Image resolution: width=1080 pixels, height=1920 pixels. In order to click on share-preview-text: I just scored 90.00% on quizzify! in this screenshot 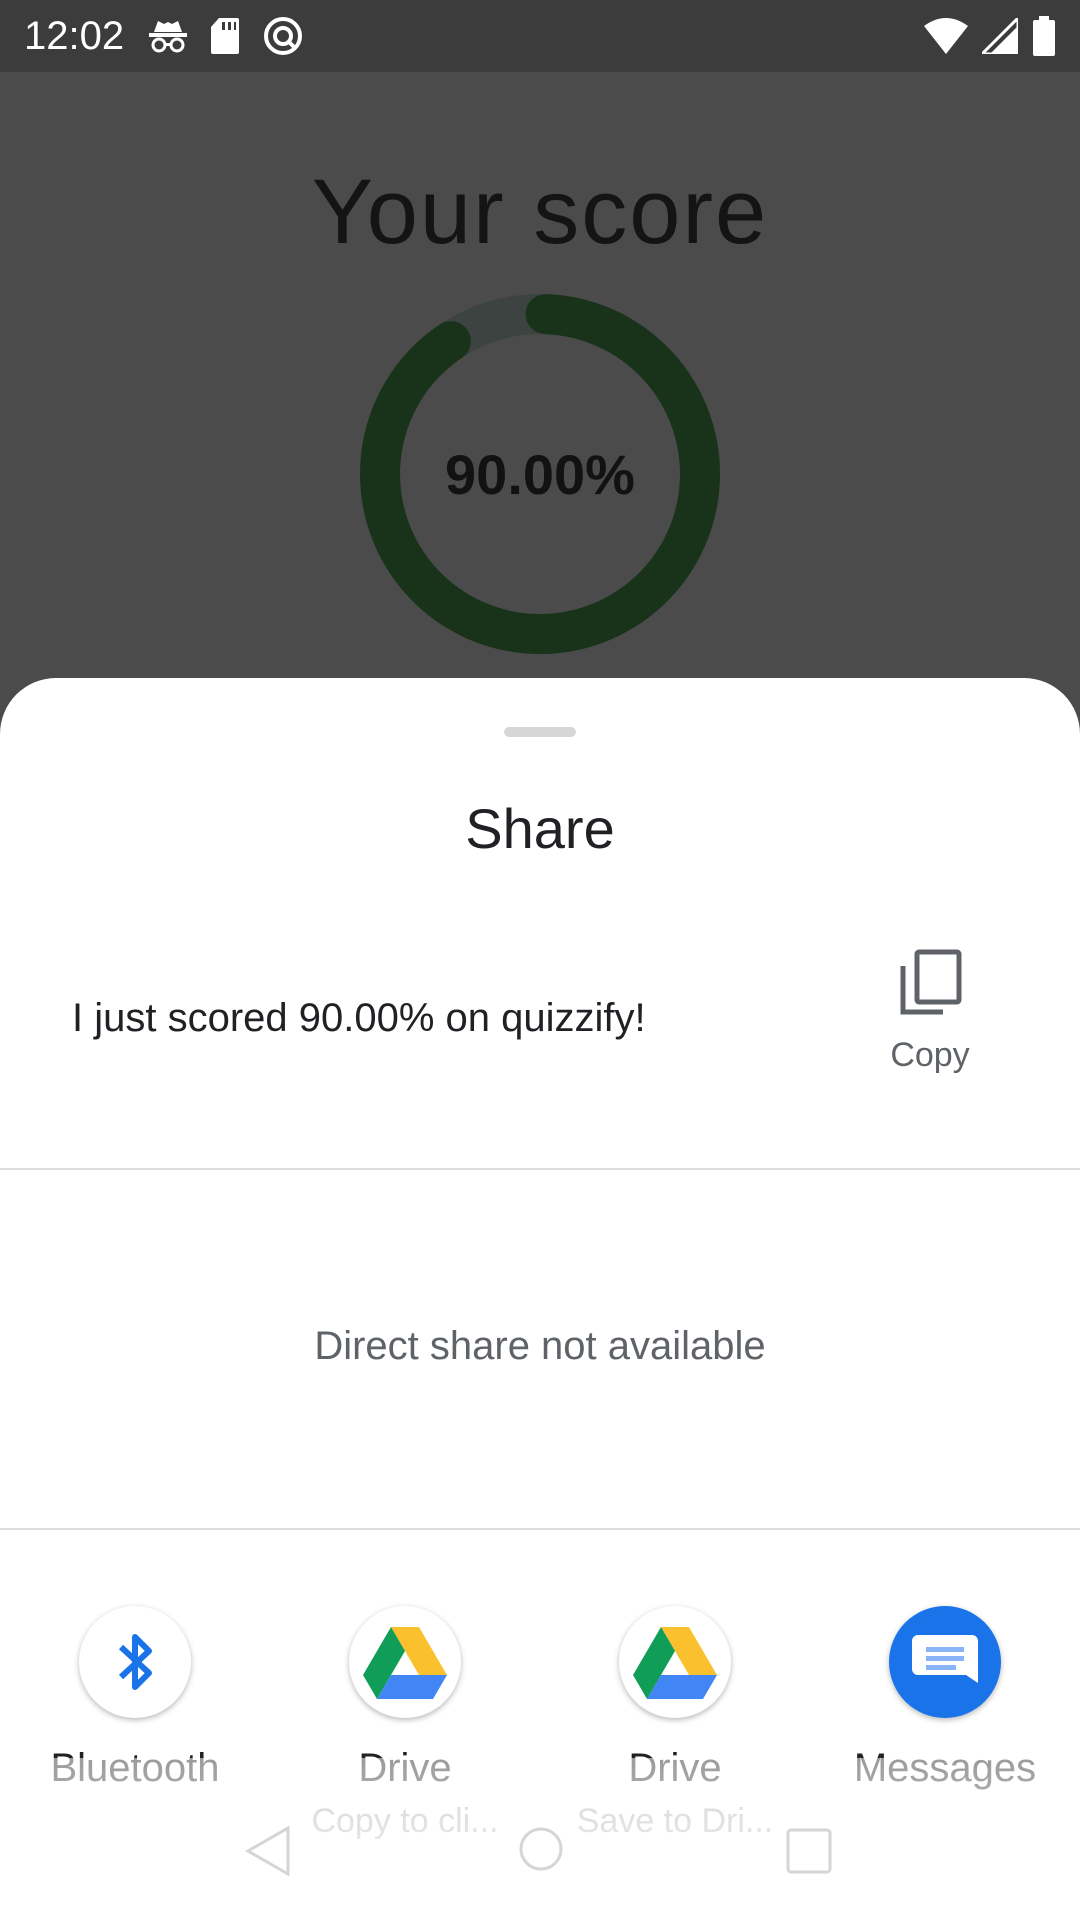, I will do `click(359, 1018)`.